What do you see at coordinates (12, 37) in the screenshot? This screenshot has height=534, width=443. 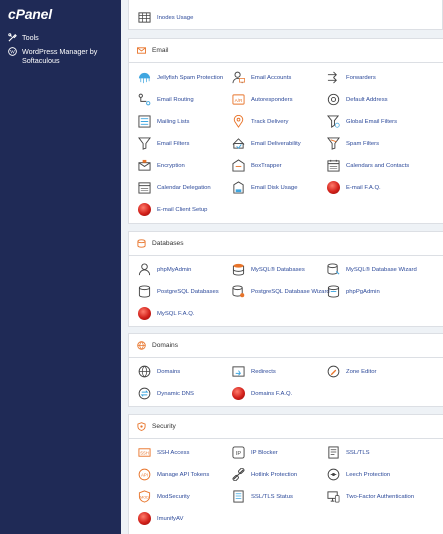 I see `tools-icon` at bounding box center [12, 37].